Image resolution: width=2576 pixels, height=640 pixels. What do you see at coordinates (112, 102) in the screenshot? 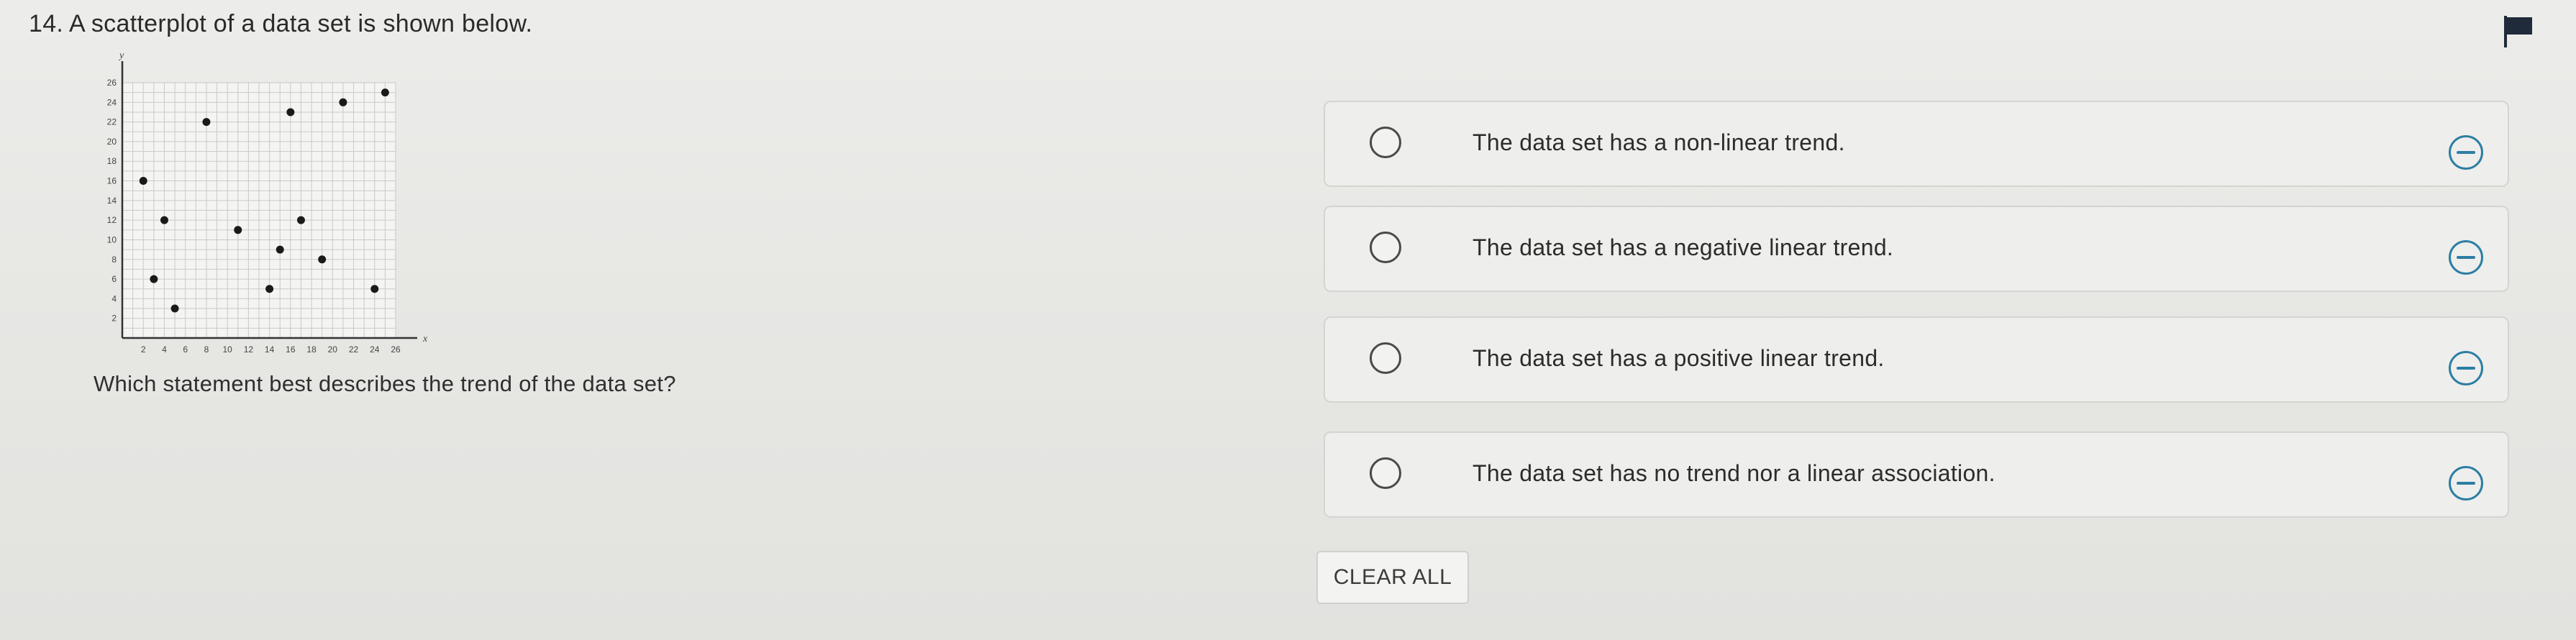
I see `y-tick-label: 24` at bounding box center [112, 102].